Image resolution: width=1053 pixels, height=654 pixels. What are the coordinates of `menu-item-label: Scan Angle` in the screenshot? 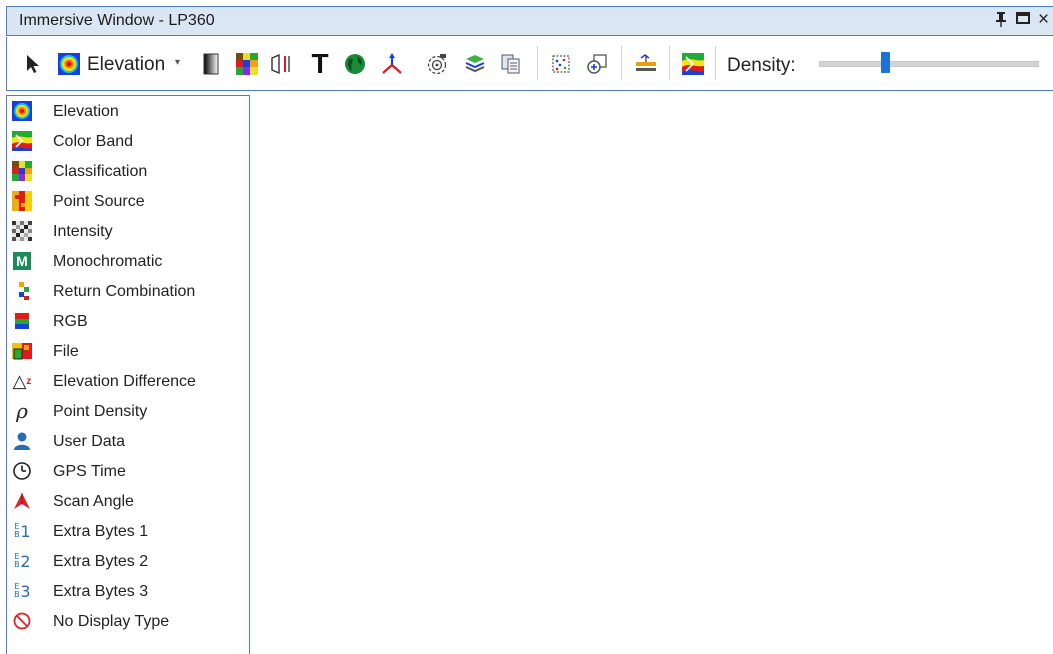 It's located at (93, 501).